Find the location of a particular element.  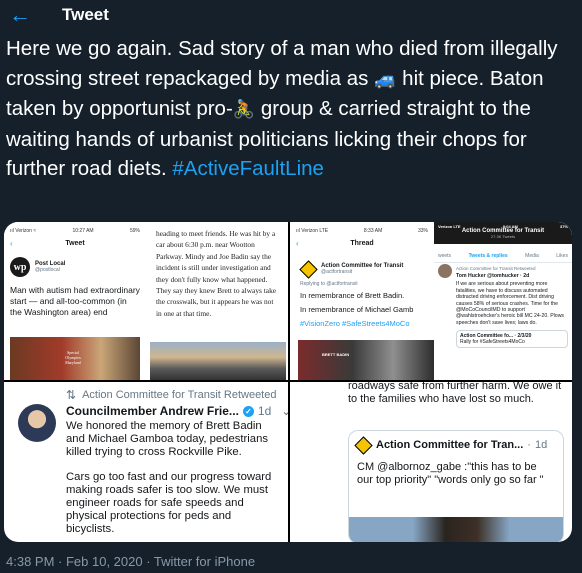

profile-subtitle: 27.3K Tweets is located at coordinates (503, 236).